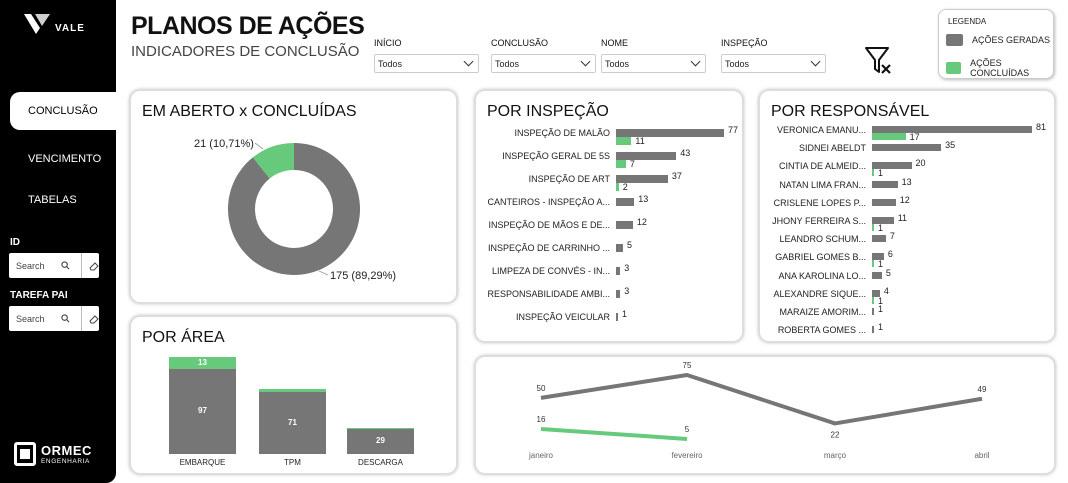 This screenshot has width=1068, height=483. I want to click on value-label-geradas: 81, so click(1041, 127).